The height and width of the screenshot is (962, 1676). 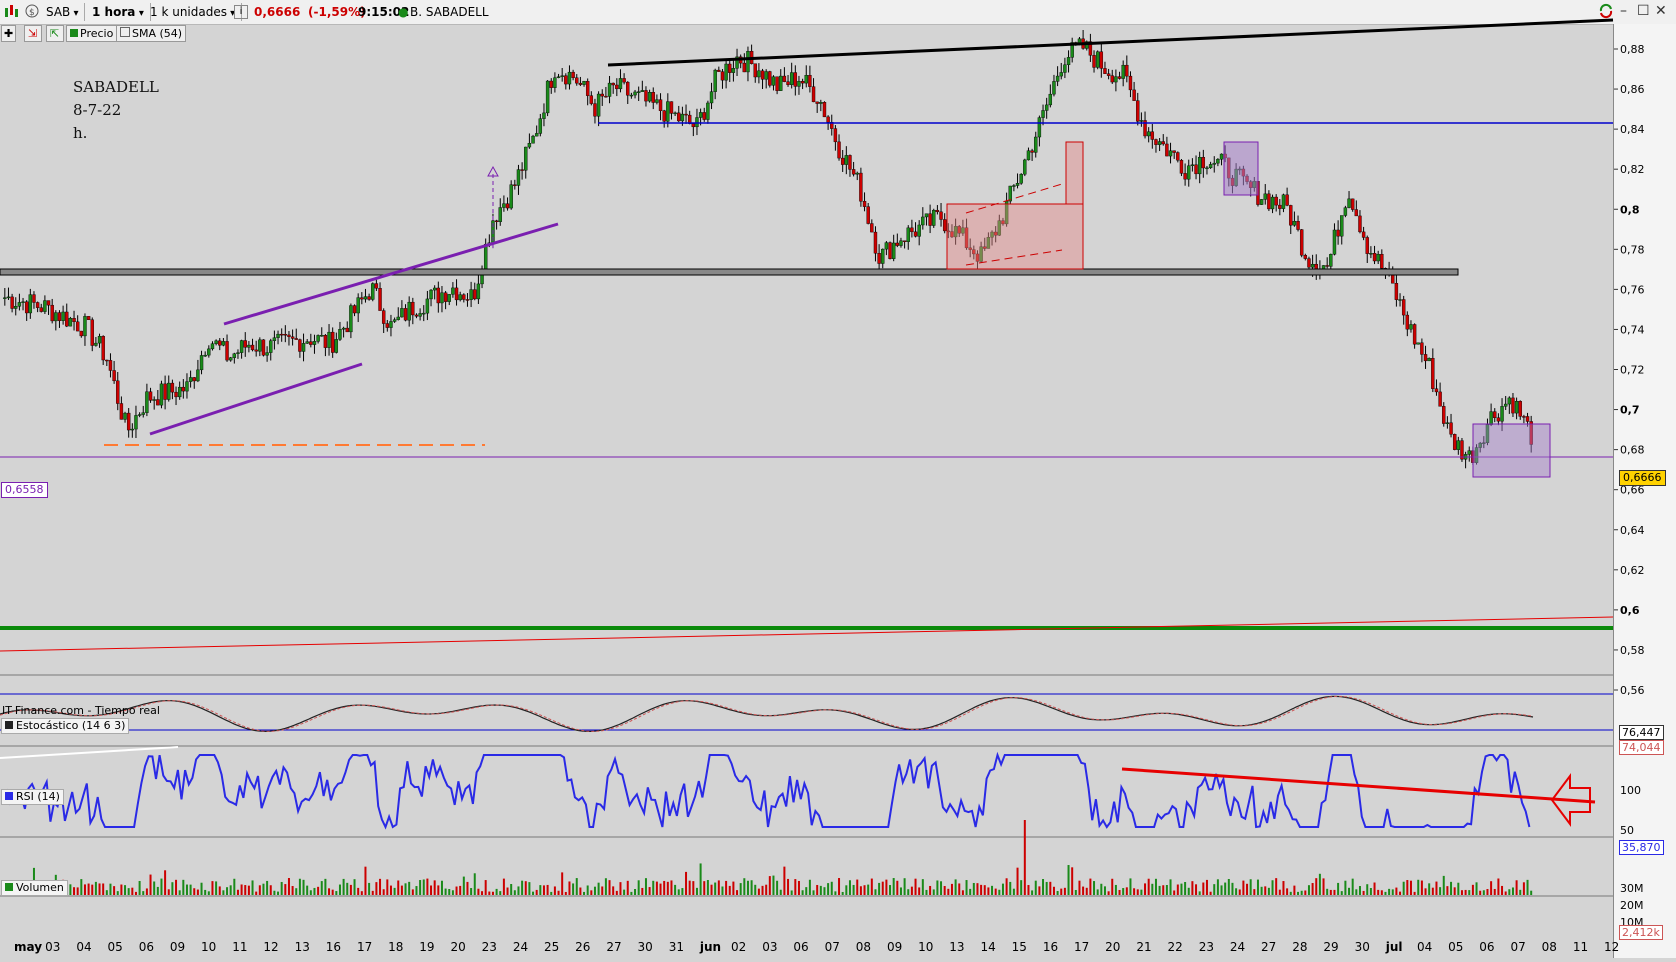 I want to click on x-tick-label: 10, so click(x=209, y=947).